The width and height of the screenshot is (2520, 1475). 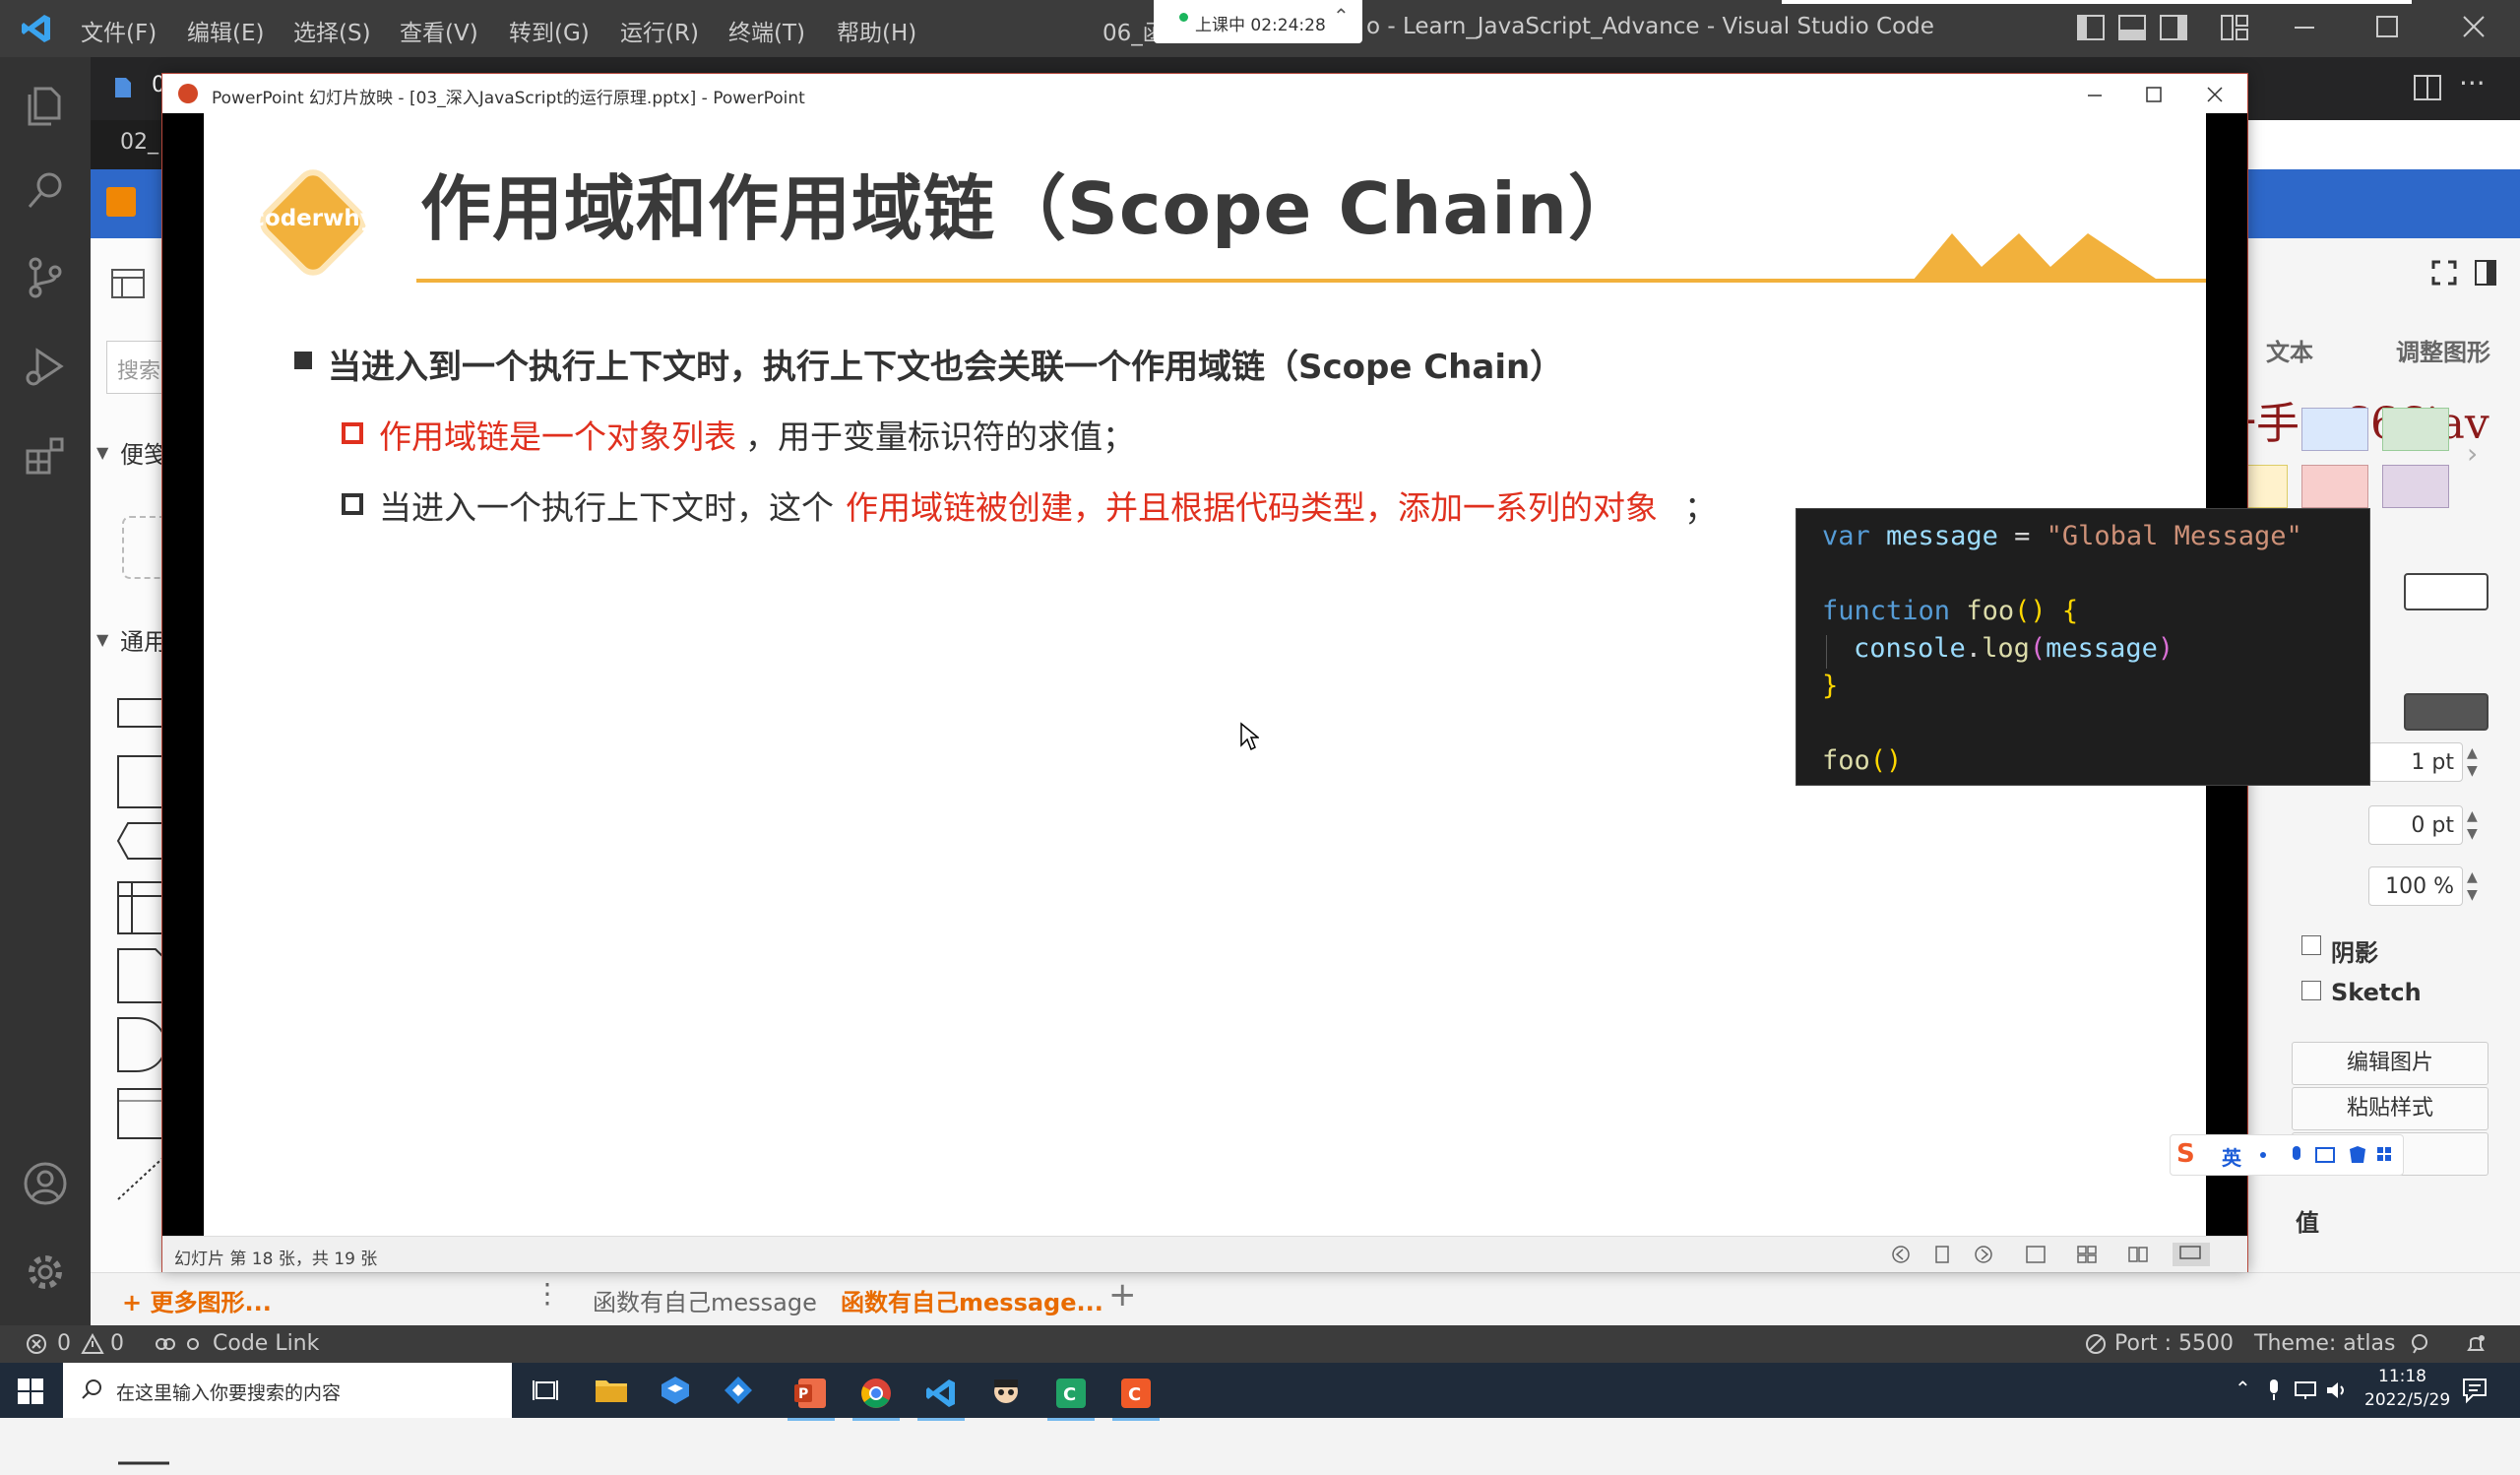 I want to click on toggle-sidebar-icon, so click(x=2091, y=27).